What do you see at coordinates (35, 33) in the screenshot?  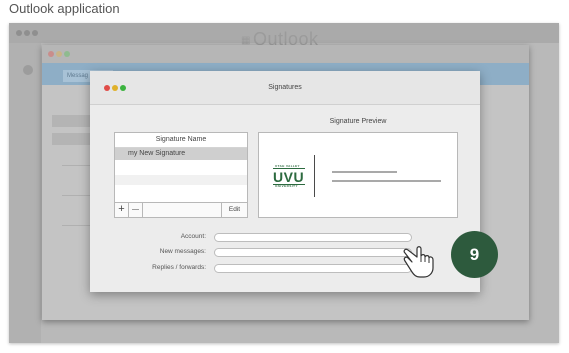 I see `outlook-zoom-dot` at bounding box center [35, 33].